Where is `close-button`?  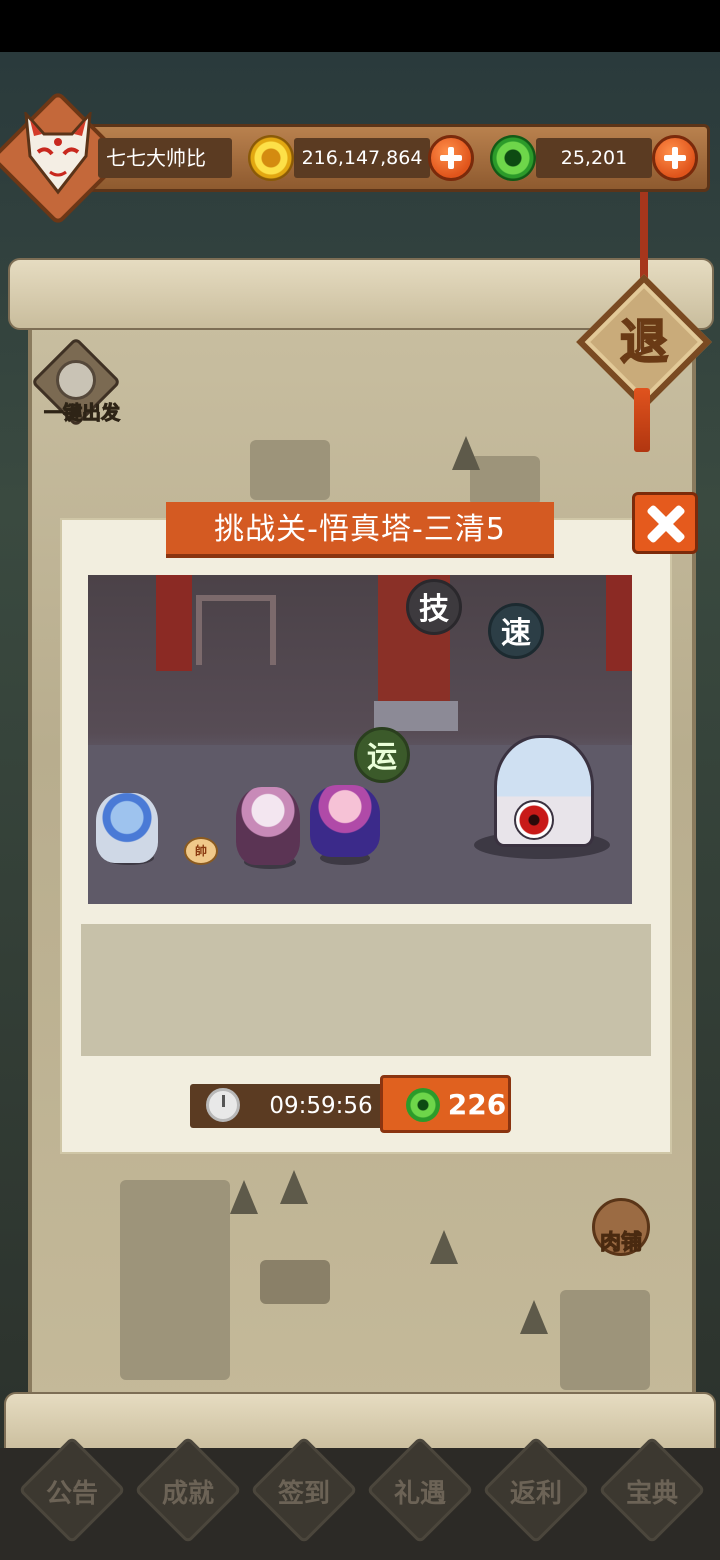
close-button is located at coordinates (665, 523).